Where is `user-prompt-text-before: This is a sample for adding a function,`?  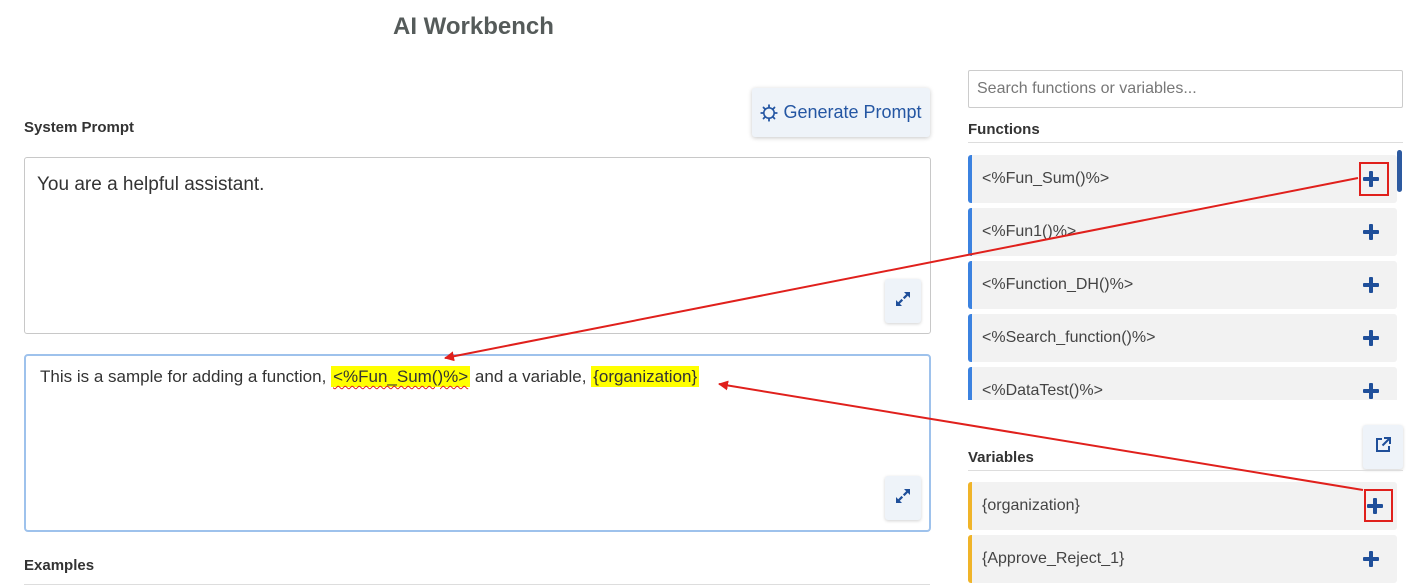
user-prompt-text-before: This is a sample for adding a function, is located at coordinates (183, 376).